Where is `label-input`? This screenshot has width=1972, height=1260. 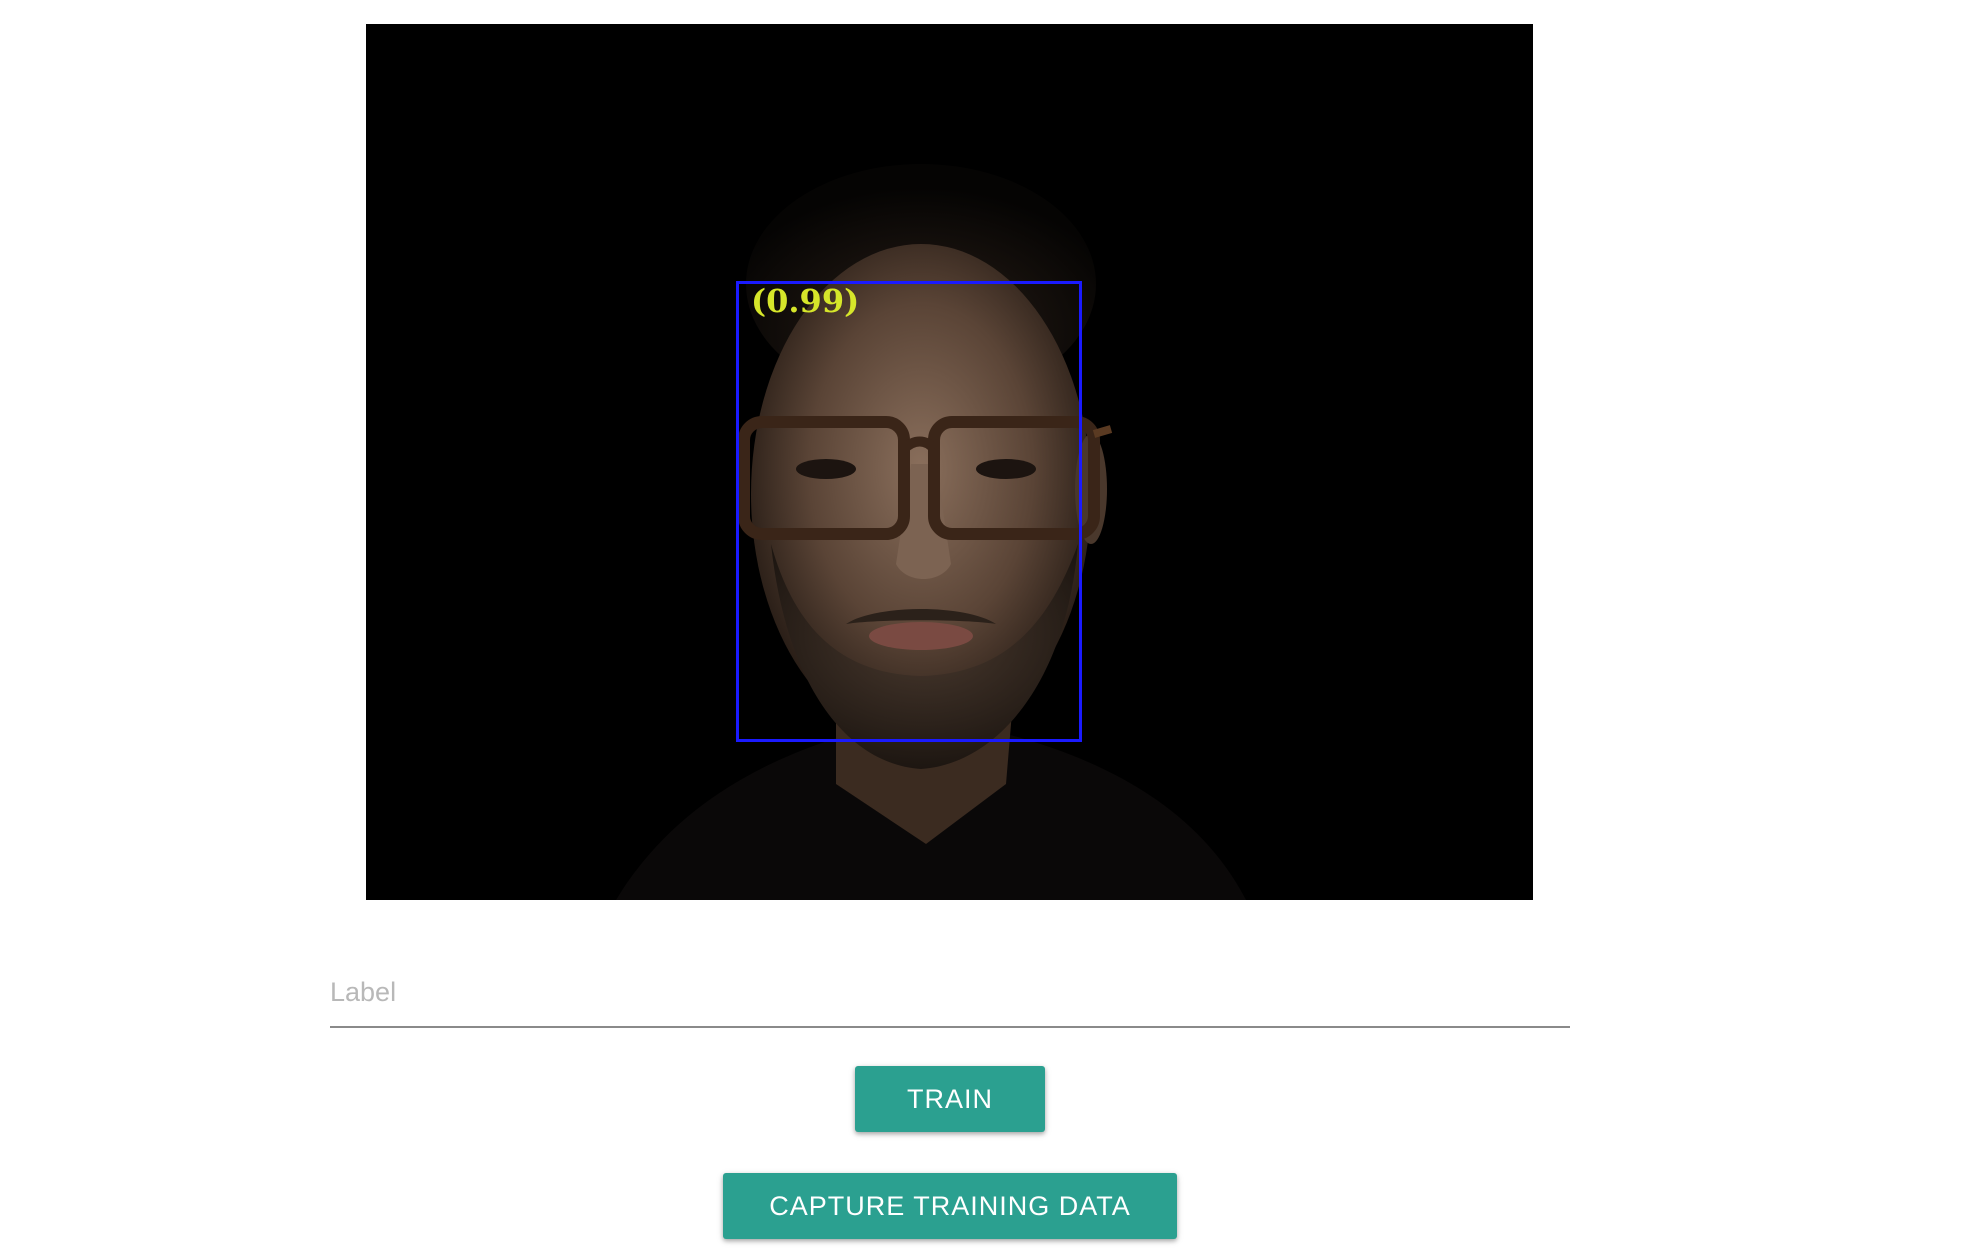 label-input is located at coordinates (950, 993).